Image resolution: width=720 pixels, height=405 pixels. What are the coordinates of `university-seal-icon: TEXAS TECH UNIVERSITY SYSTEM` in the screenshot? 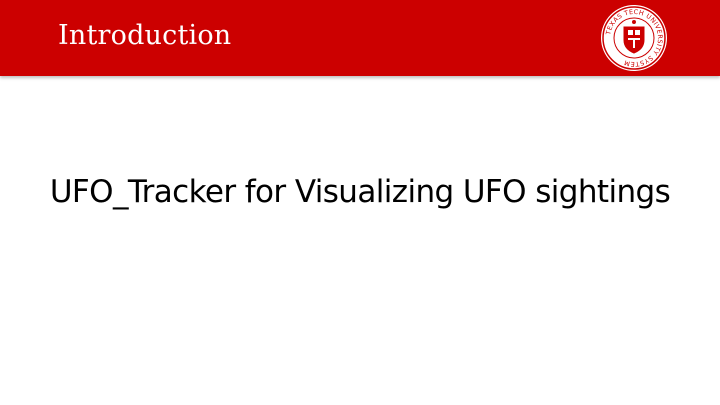 It's located at (634, 38).